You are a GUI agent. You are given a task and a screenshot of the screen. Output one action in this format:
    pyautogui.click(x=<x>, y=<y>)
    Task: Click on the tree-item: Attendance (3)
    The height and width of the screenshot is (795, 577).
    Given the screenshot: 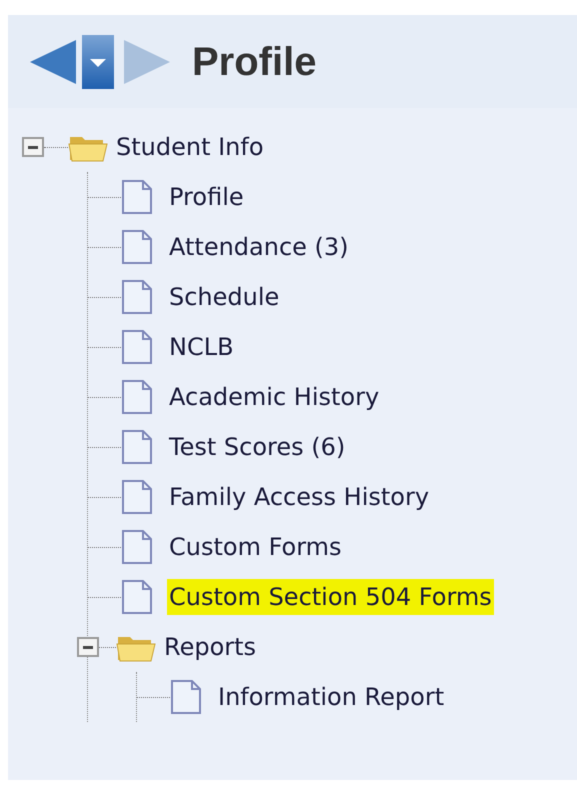 What is the action you would take?
    pyautogui.click(x=259, y=247)
    